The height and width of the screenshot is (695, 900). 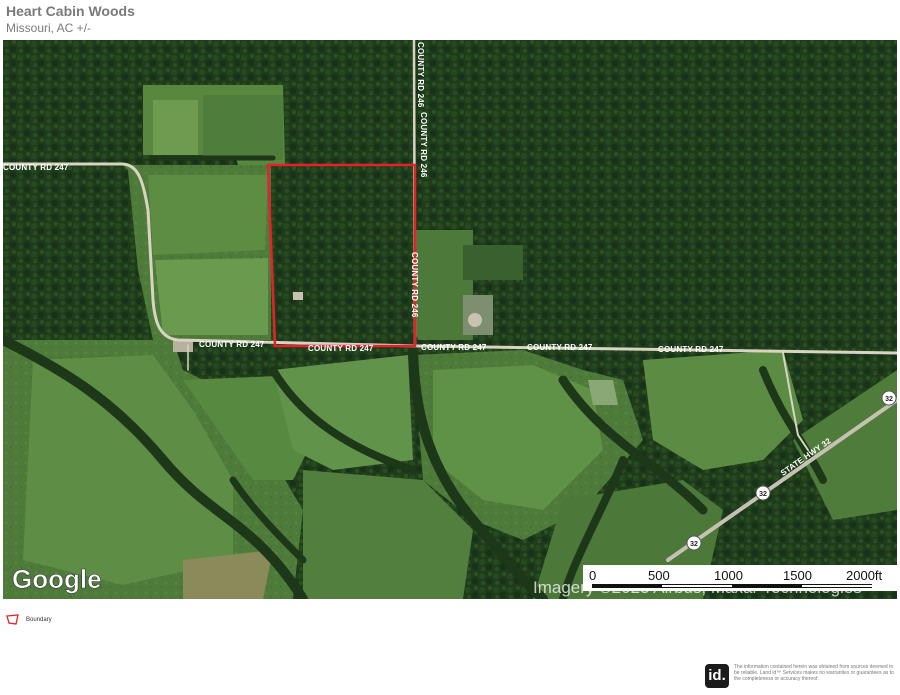 I want to click on map-legend: Boundary, so click(x=29, y=620).